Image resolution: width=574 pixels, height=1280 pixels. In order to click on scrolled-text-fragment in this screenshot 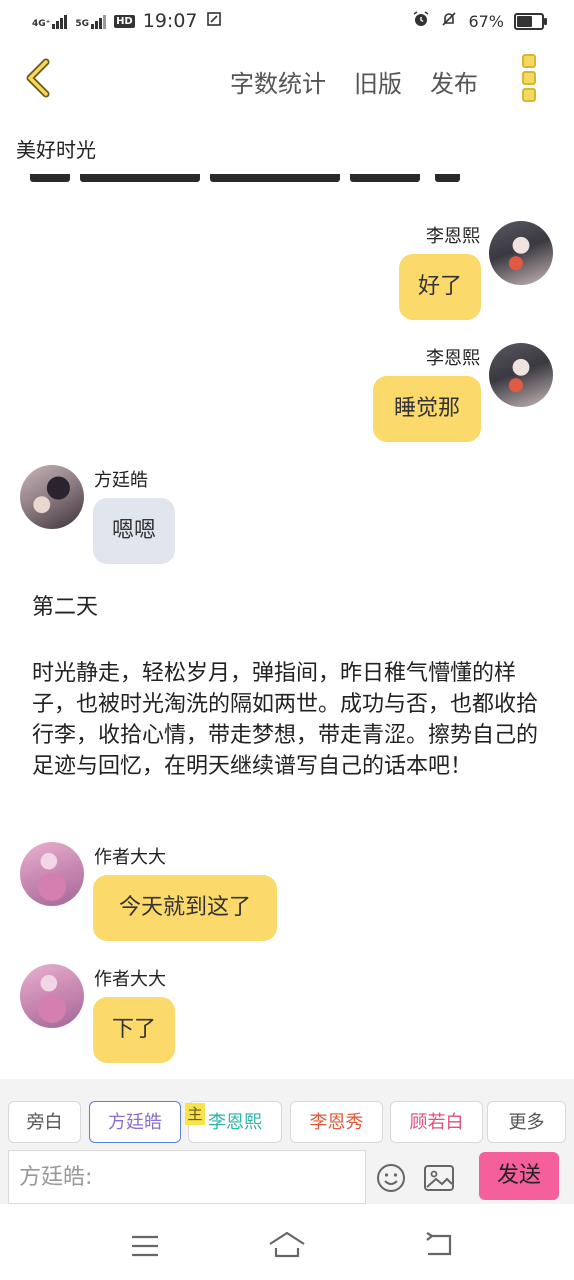, I will do `click(245, 180)`.